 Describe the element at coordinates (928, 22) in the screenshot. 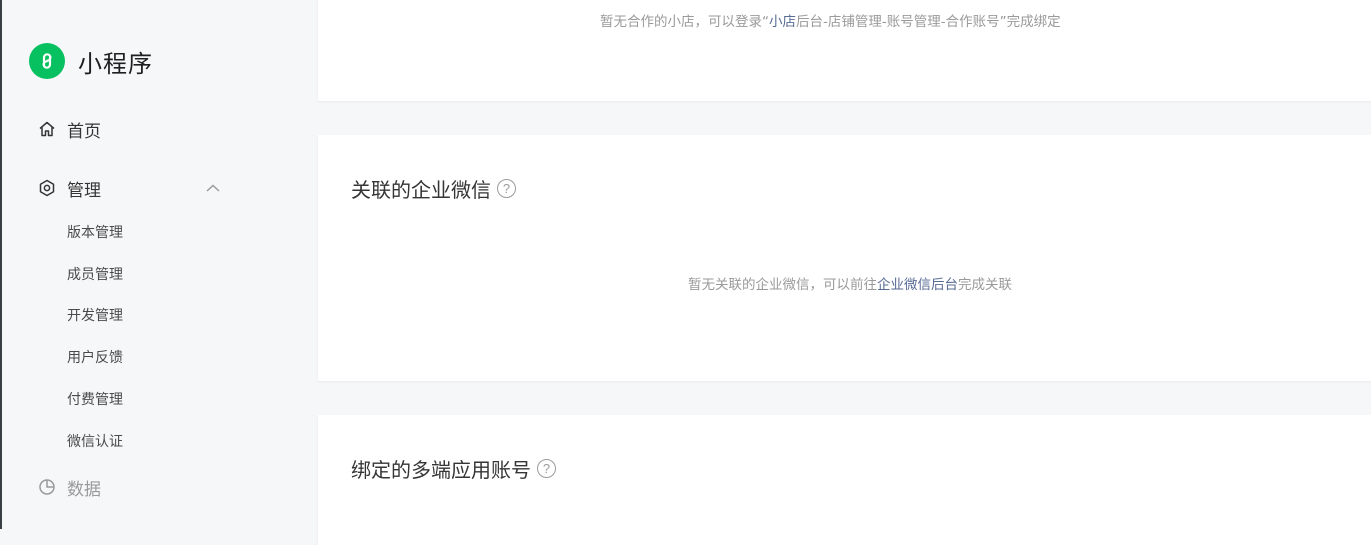

I see `shop-tip-suffix: 后台-店铺管理-账号管理-合作账号”完成绑定` at that location.